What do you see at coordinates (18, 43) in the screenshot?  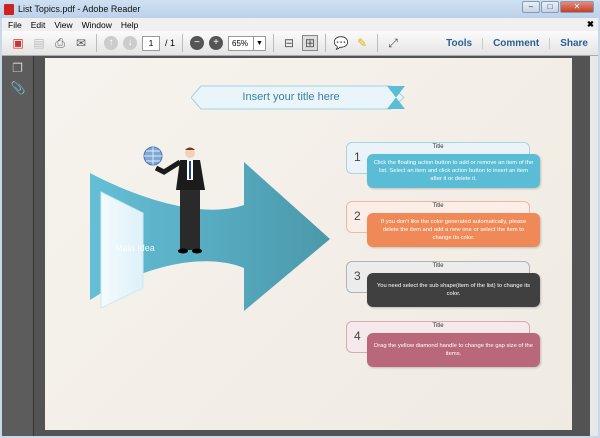 I see `create-pdf-icon: ▣` at bounding box center [18, 43].